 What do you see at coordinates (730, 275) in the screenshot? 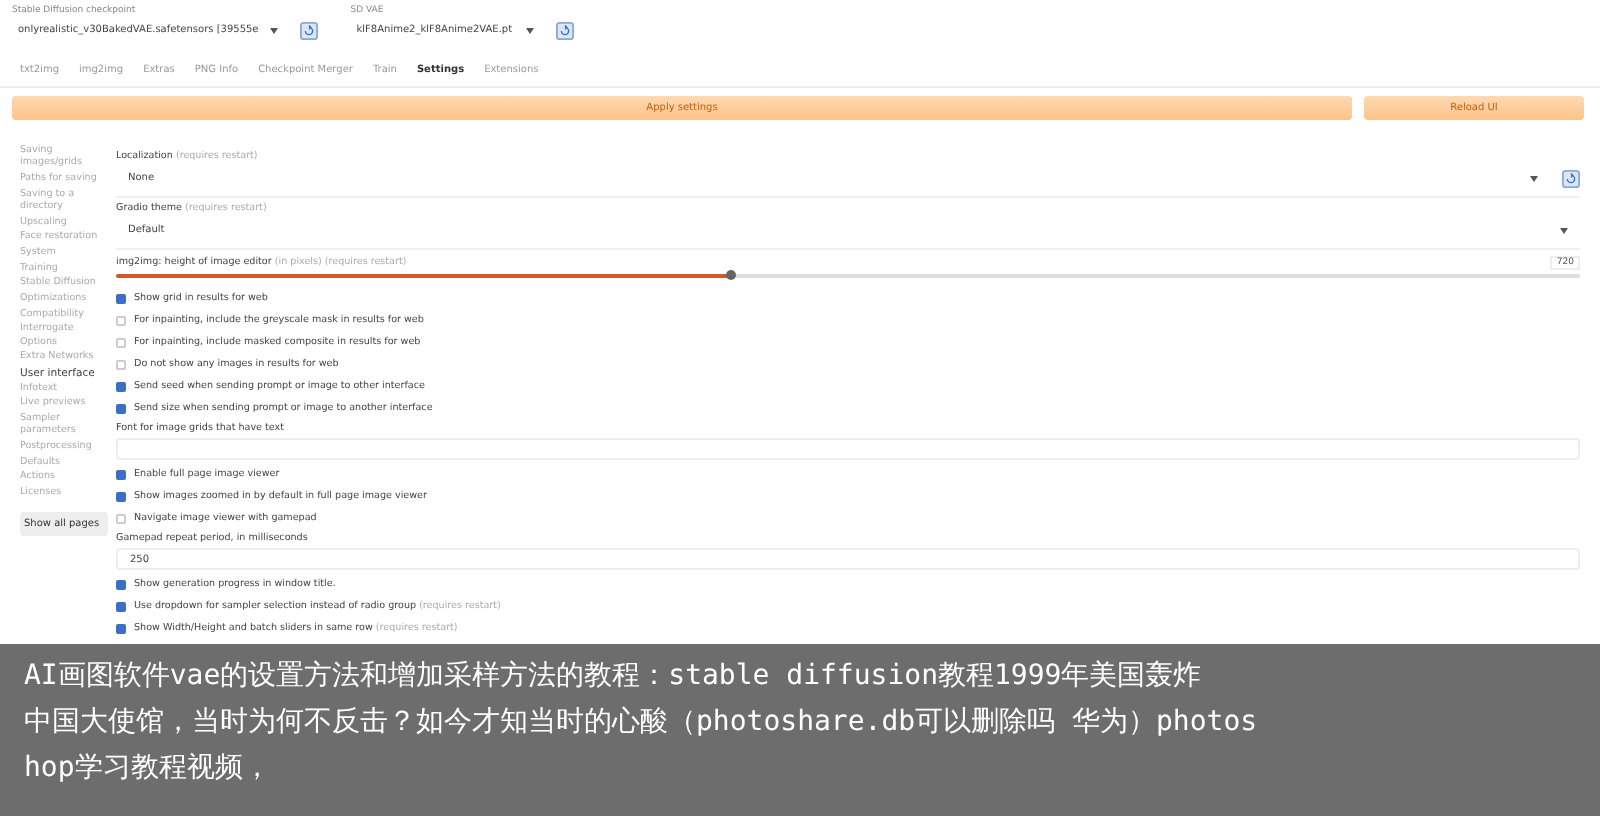
I see `slider-thumb` at bounding box center [730, 275].